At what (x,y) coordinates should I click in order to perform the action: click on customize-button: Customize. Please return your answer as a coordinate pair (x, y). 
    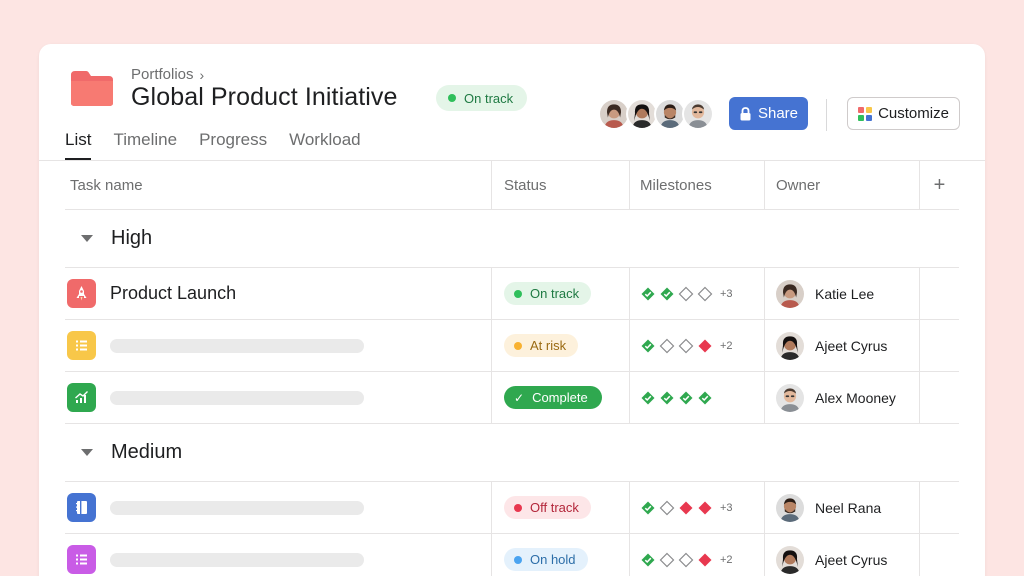
    Looking at the image, I should click on (903, 113).